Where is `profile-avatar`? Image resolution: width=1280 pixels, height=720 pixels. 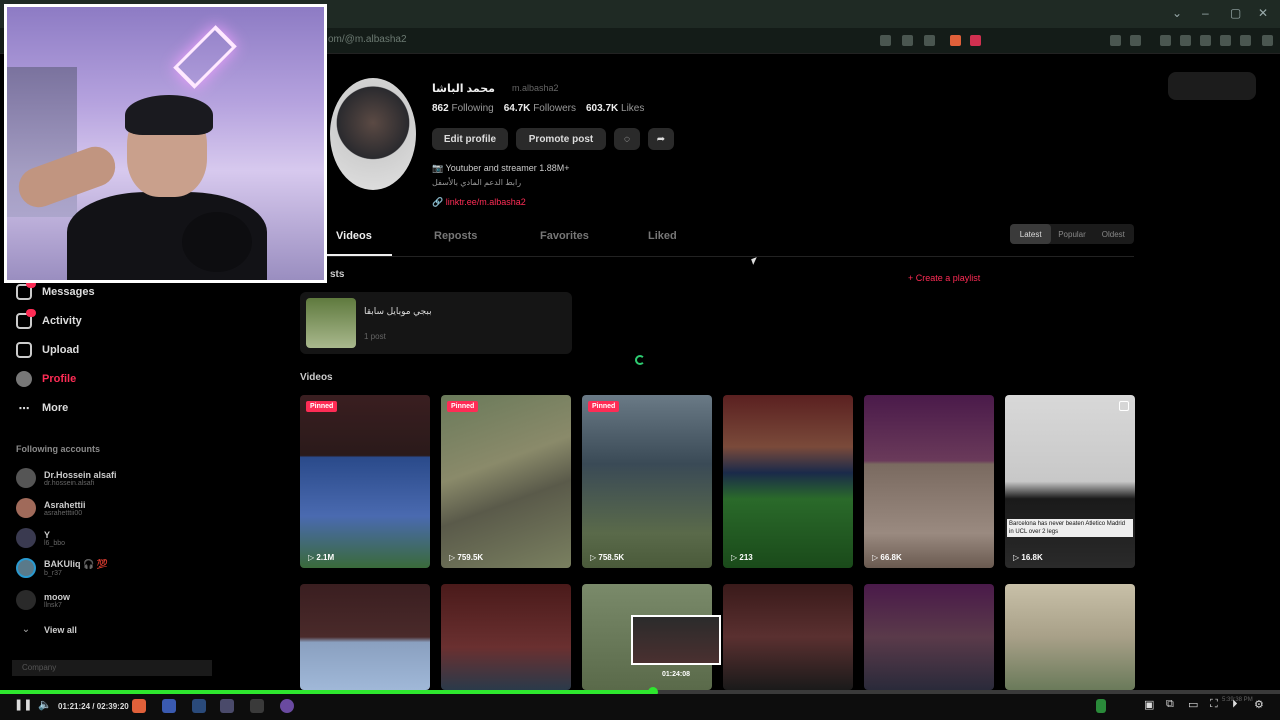 profile-avatar is located at coordinates (373, 134).